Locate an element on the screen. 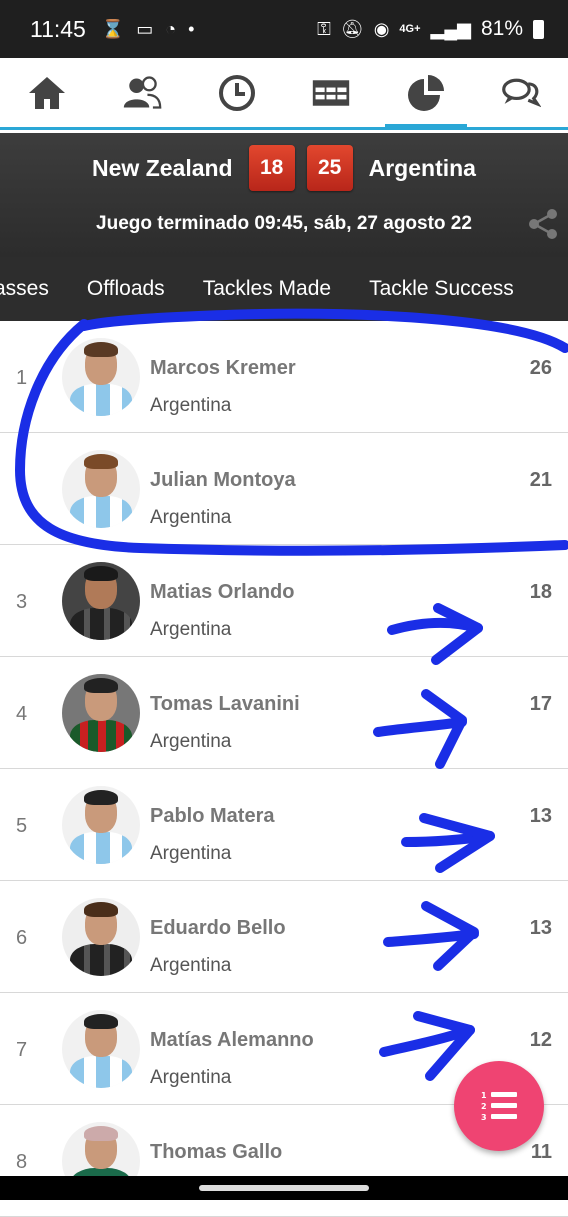  list-item: 1 Marcos Kremer Argentina 26 is located at coordinates (284, 377).